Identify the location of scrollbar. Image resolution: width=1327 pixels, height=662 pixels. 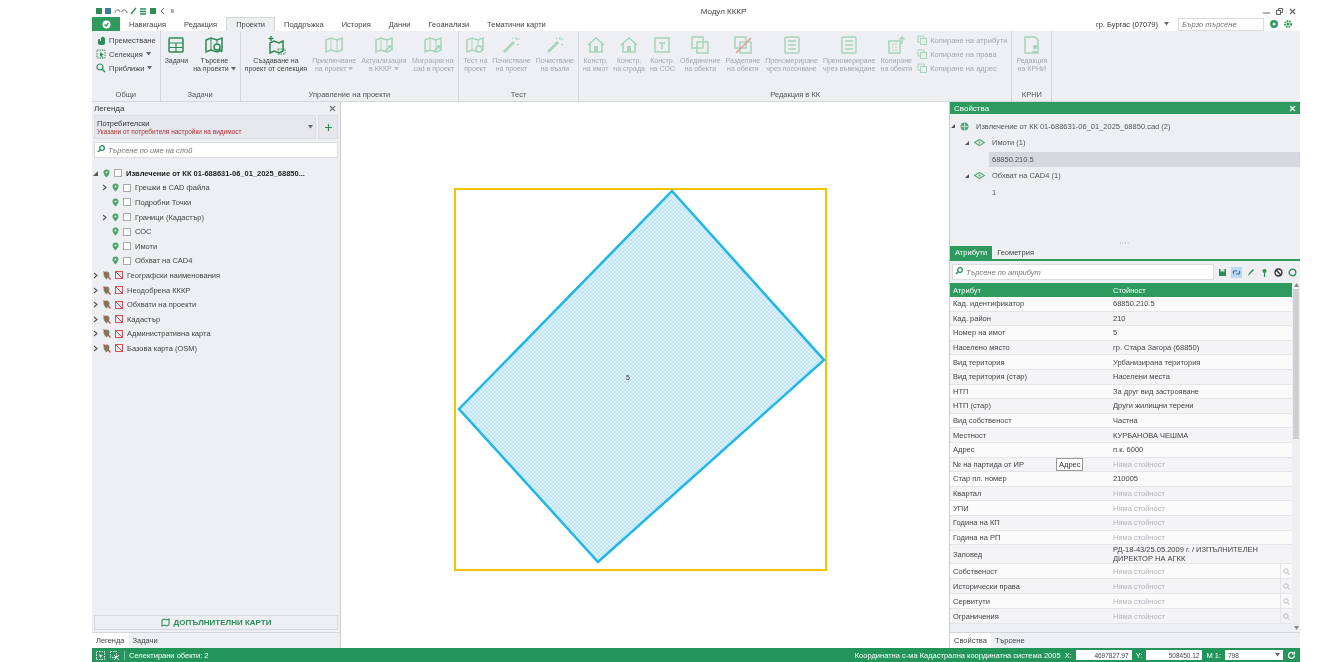
(1296, 457).